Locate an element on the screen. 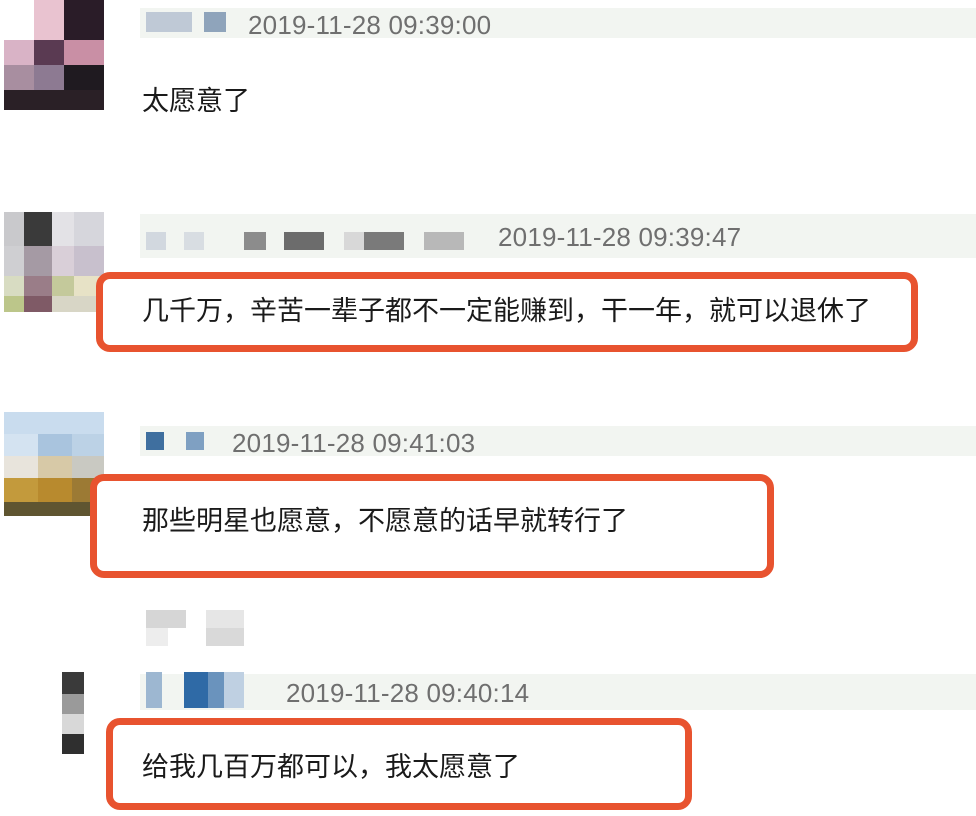  comment-text: 给我几百万都可以，我太愿意了 is located at coordinates (331, 767).